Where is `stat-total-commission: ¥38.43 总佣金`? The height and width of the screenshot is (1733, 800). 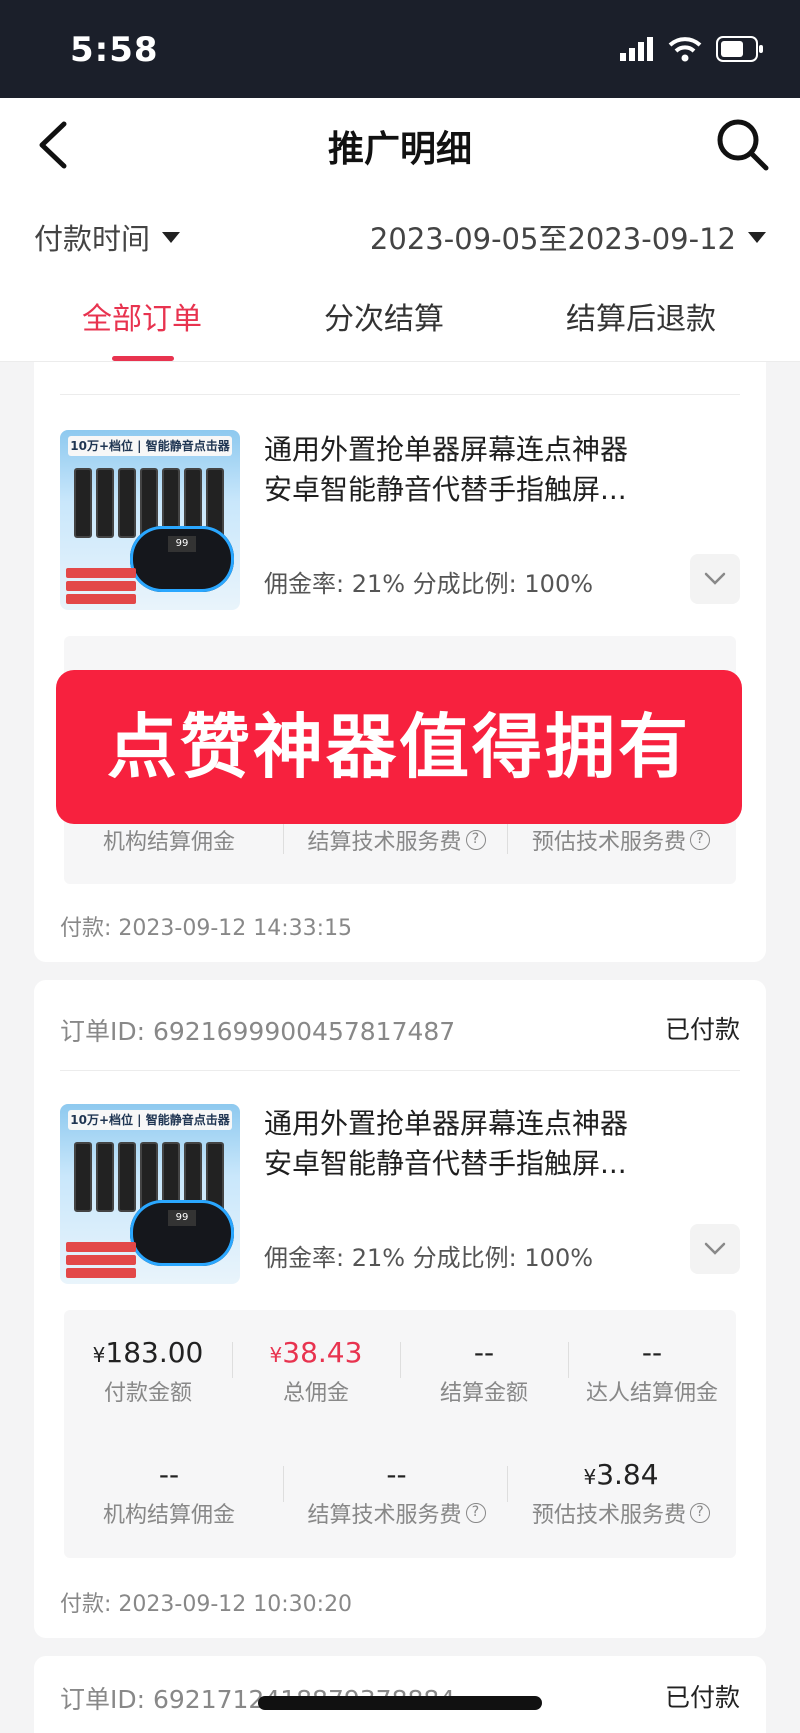
stat-total-commission: ¥38.43 总佣金 is located at coordinates (316, 1371).